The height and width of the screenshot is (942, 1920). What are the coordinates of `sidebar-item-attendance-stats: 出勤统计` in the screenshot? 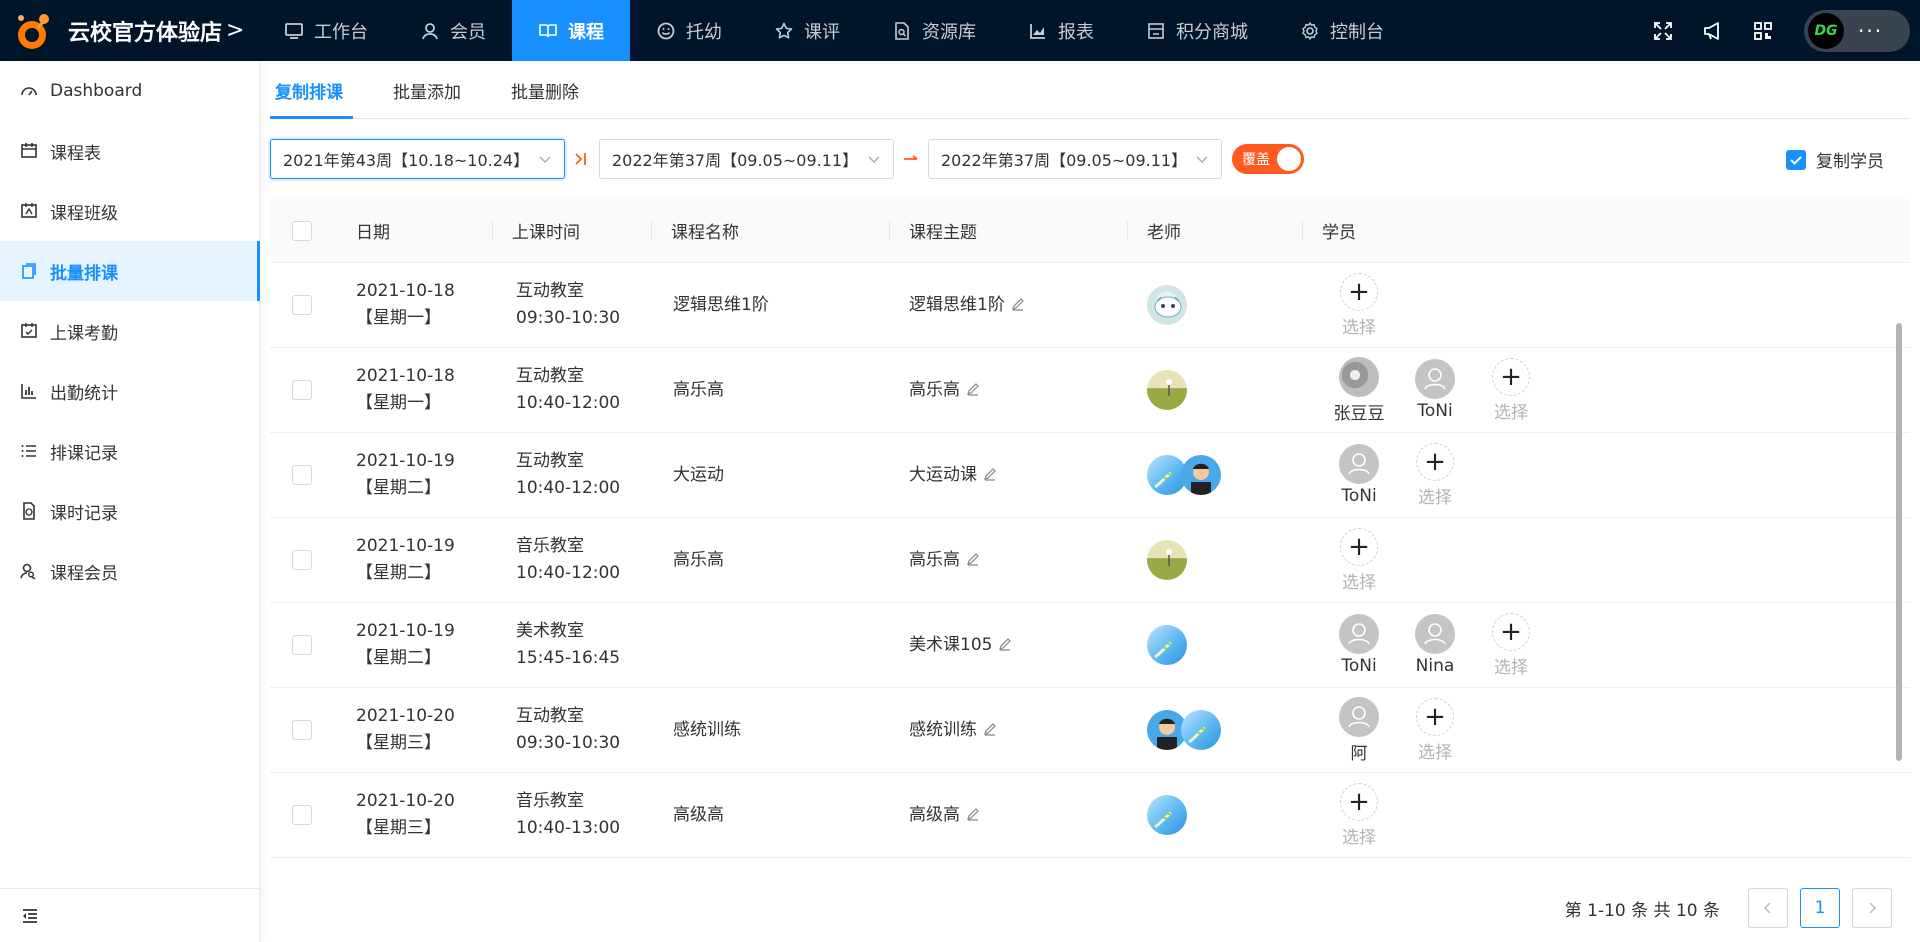 It's located at (129, 391).